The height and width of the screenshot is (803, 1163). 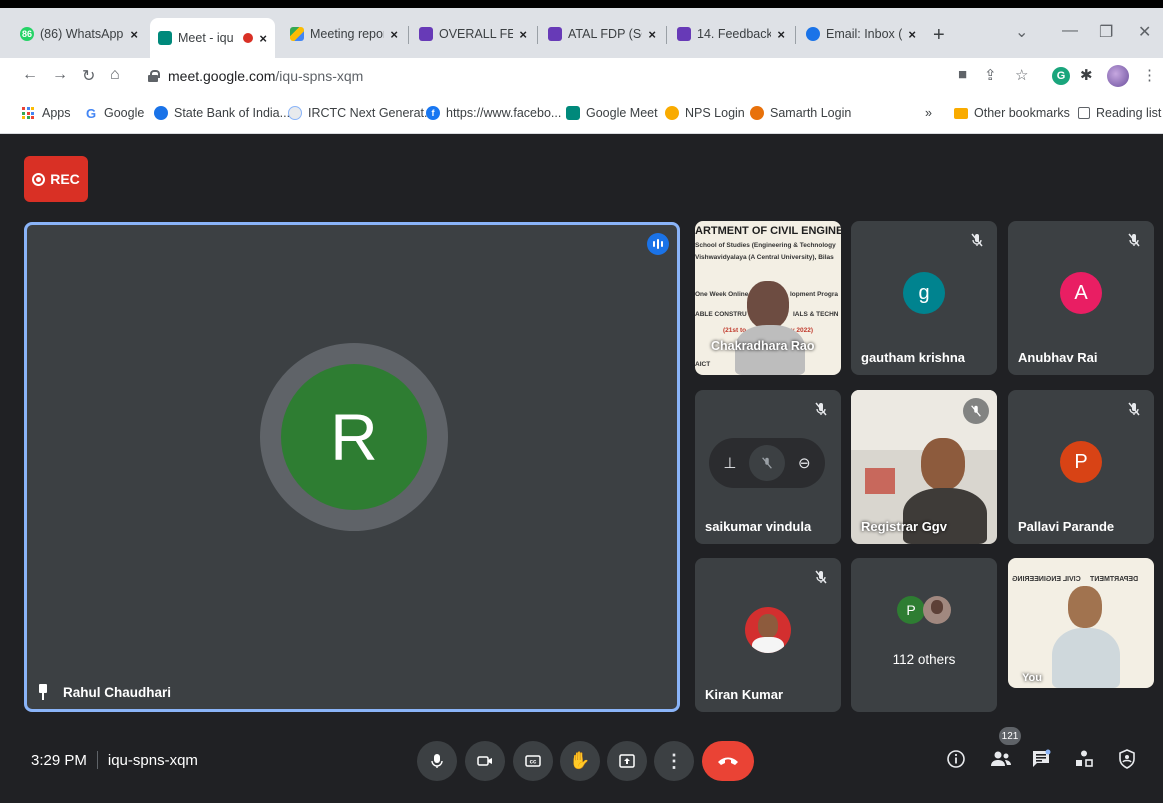 I want to click on profile-avatar, so click(x=1118, y=76).